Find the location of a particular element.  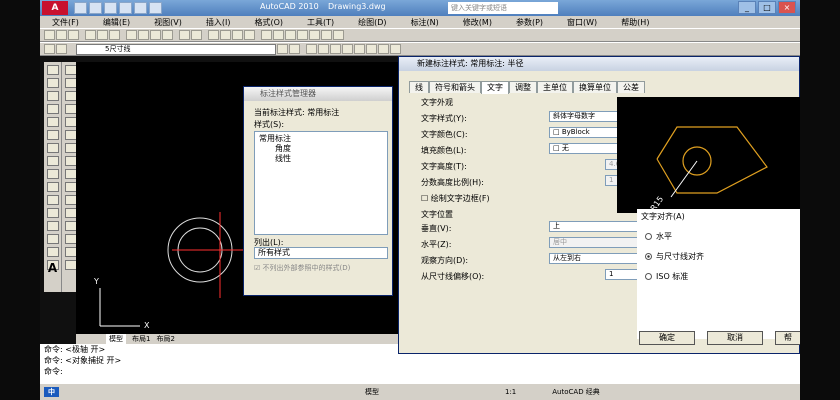

tab-lines: 线 is located at coordinates (419, 87).